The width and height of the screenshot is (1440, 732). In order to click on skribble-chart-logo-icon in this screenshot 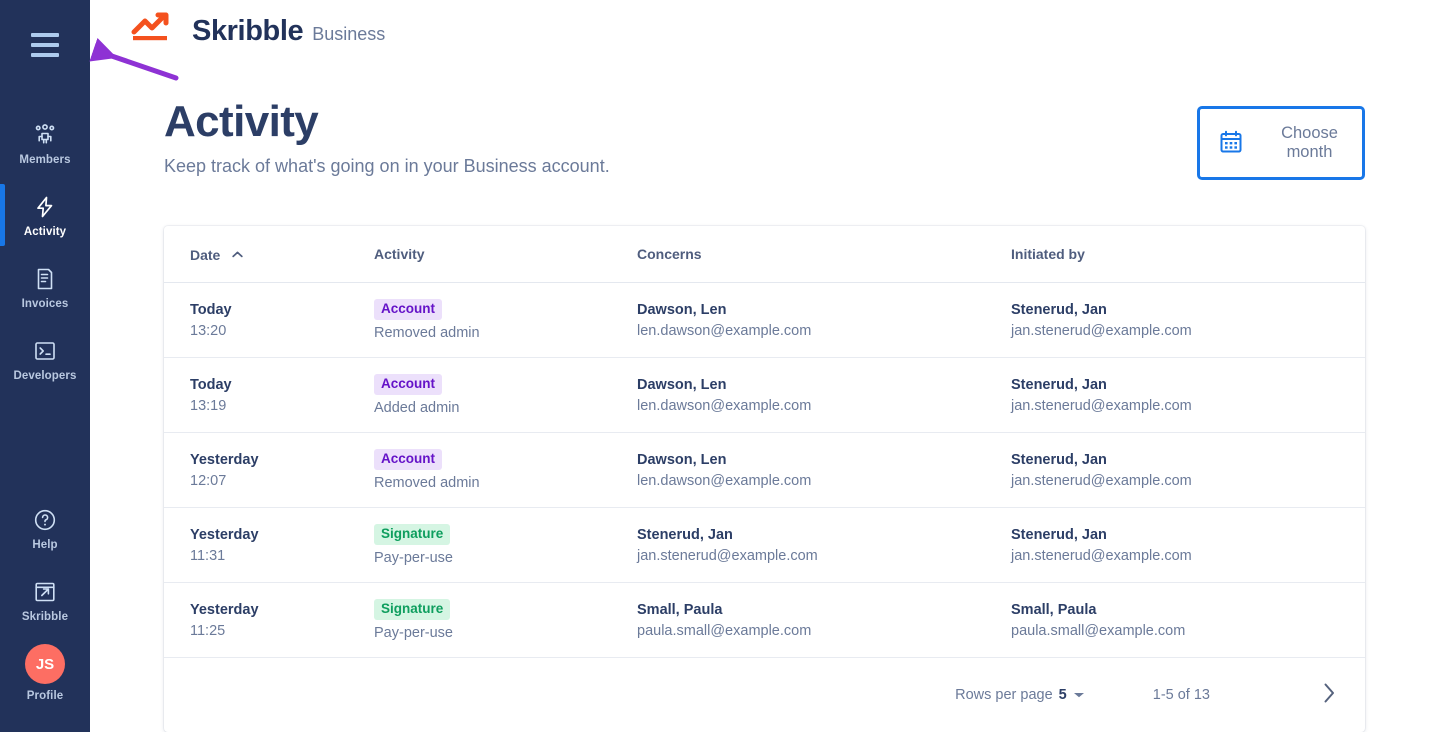, I will do `click(157, 29)`.